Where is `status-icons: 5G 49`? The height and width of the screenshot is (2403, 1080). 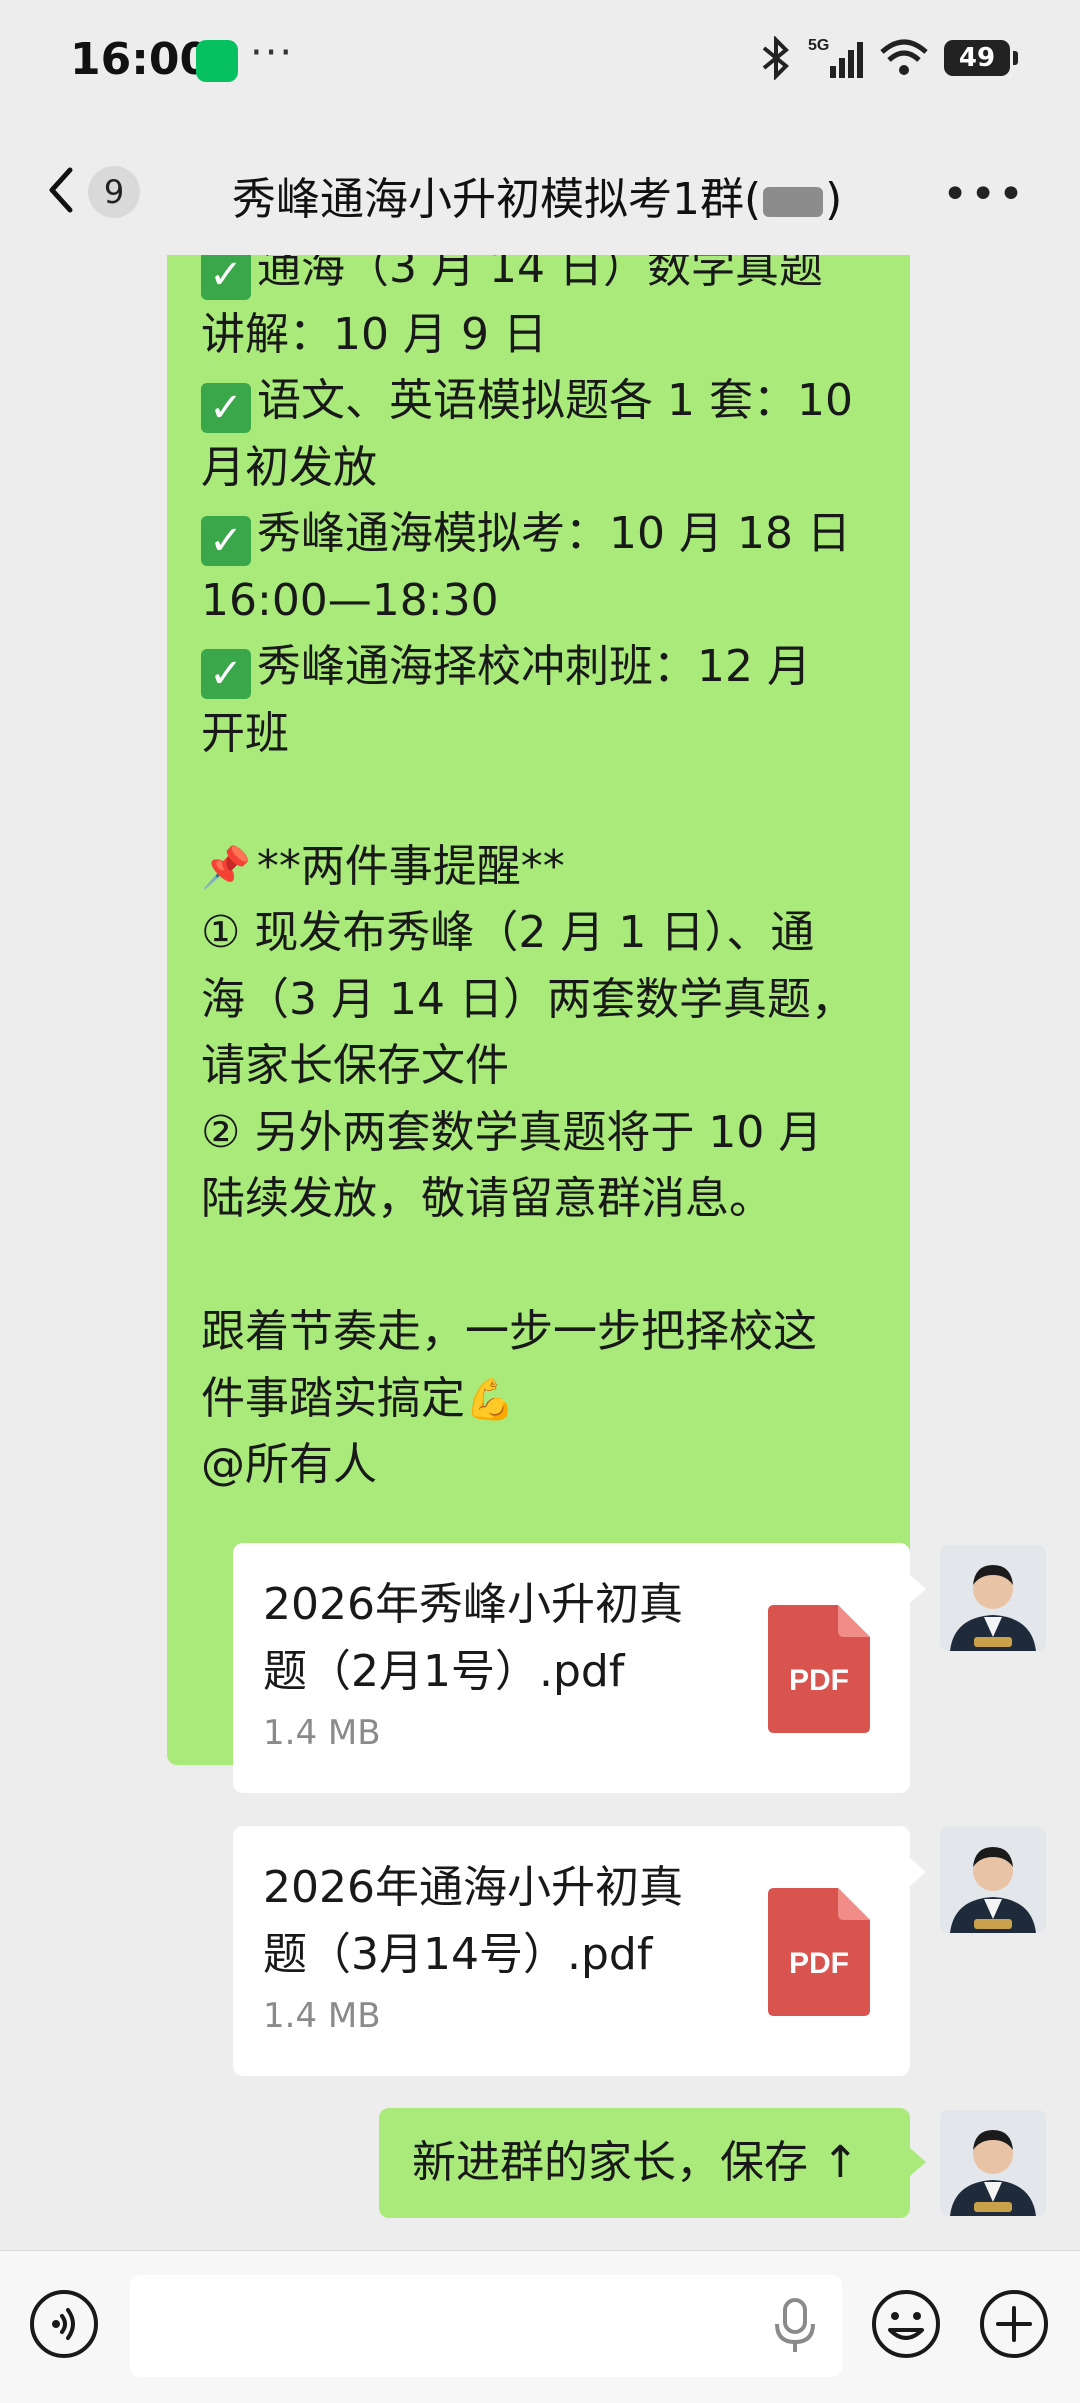
status-icons: 5G 49 is located at coordinates (888, 58).